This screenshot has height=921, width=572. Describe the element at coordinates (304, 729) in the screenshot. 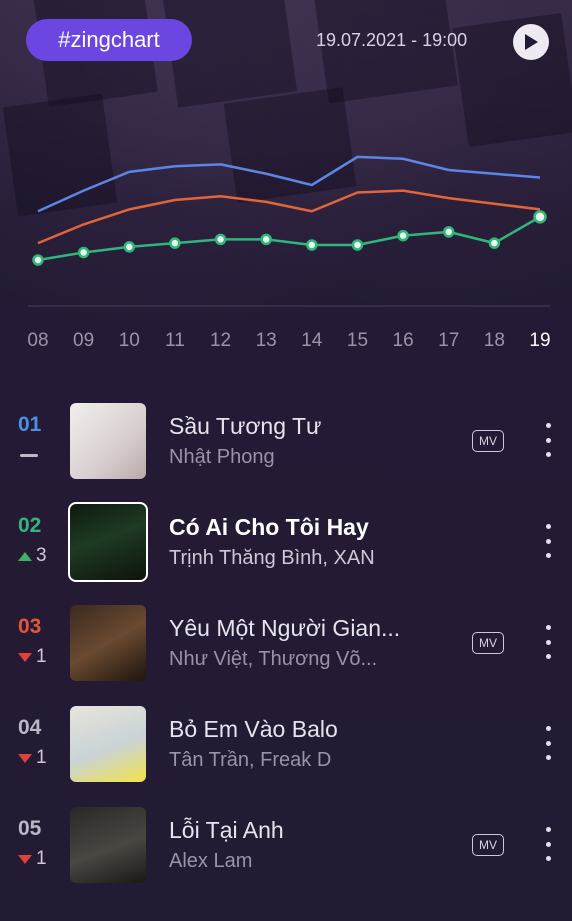

I see `song-title: Bỏ Em Vào Balo` at that location.